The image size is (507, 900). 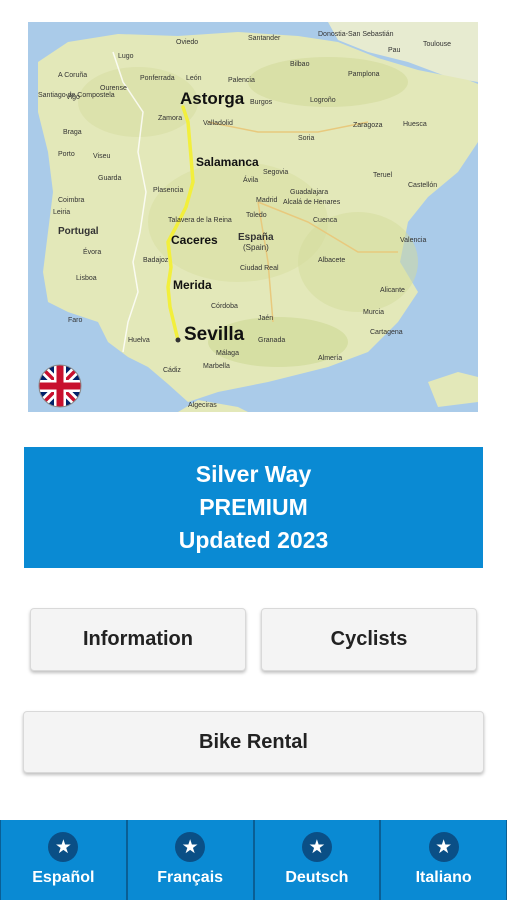 I want to click on svg-text: Segovia, so click(x=275, y=172).